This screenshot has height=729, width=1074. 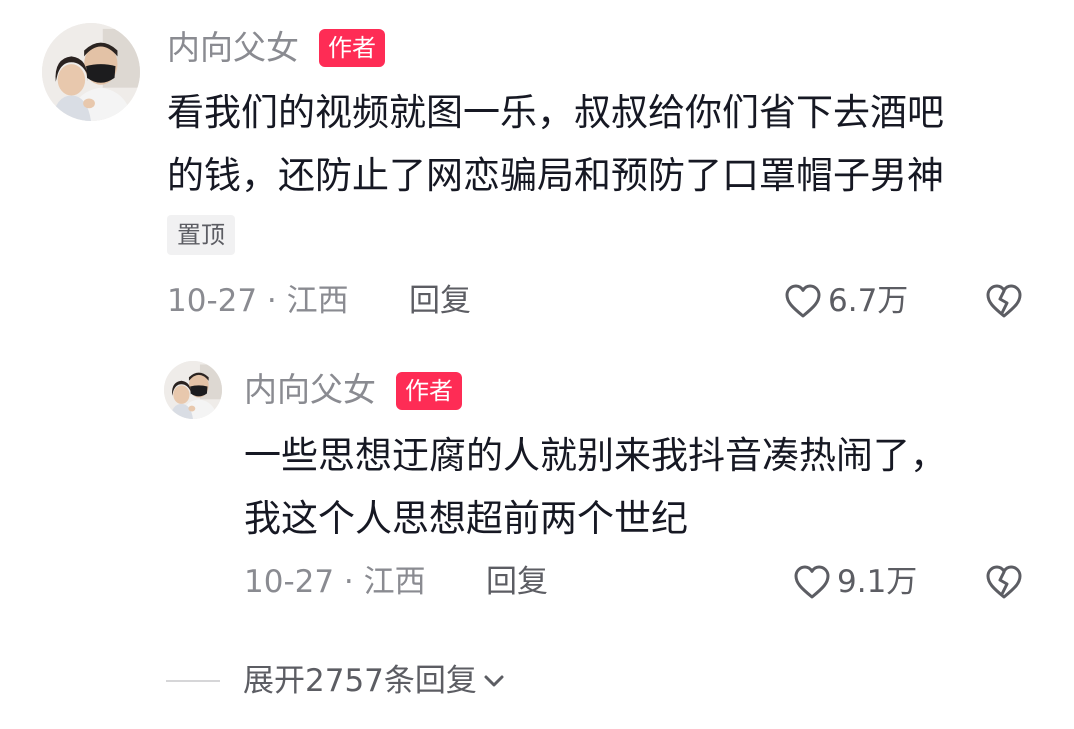 I want to click on reply-author-name: 内向父女, so click(x=310, y=390).